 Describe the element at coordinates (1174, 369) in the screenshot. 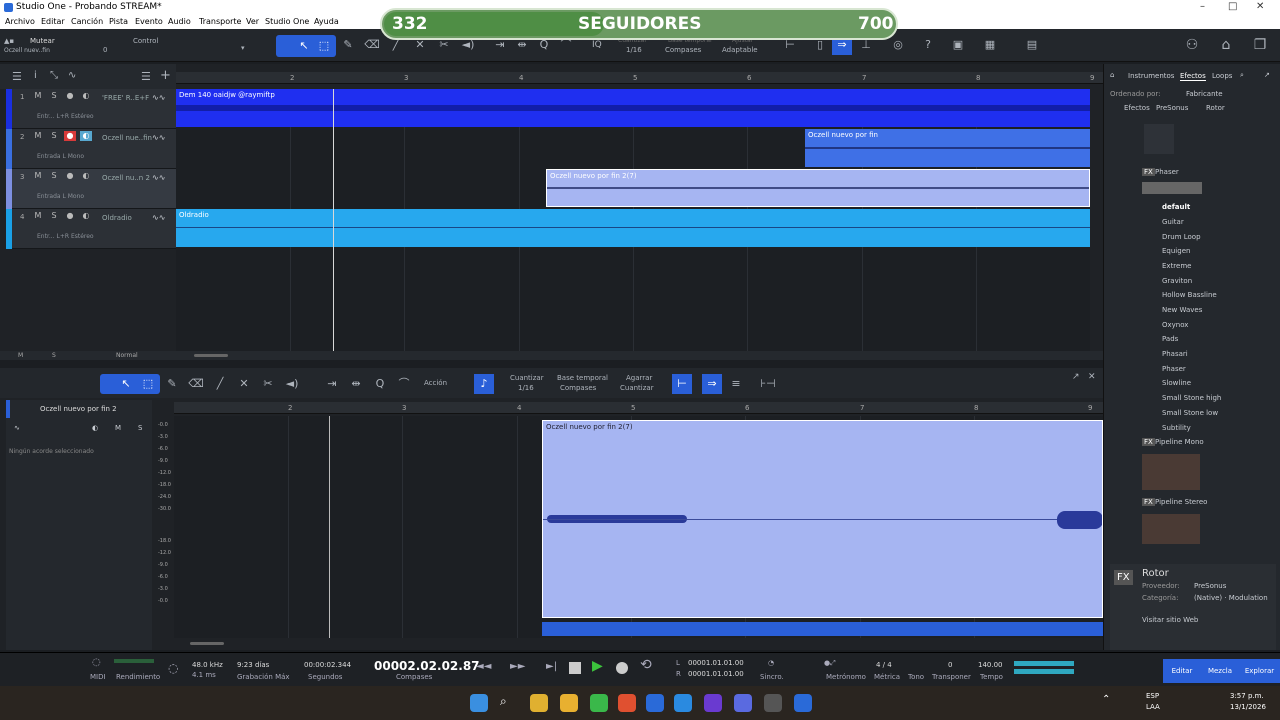

I see `preset-item: Phaser` at that location.